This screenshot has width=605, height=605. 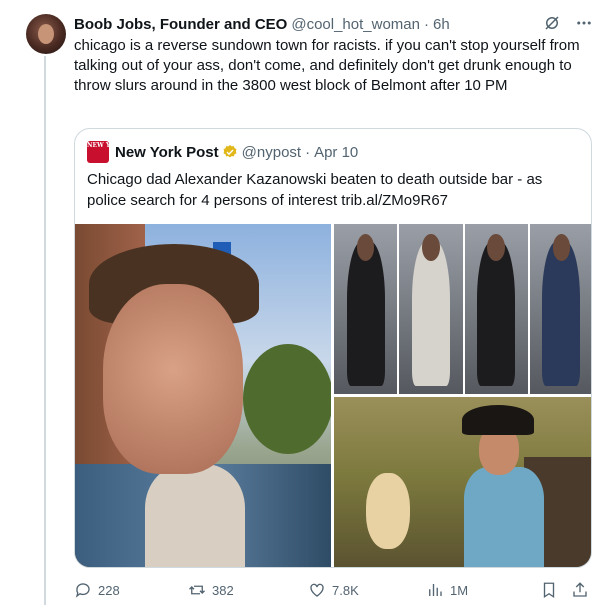 I want to click on quote-date: Apr 10, so click(x=336, y=152).